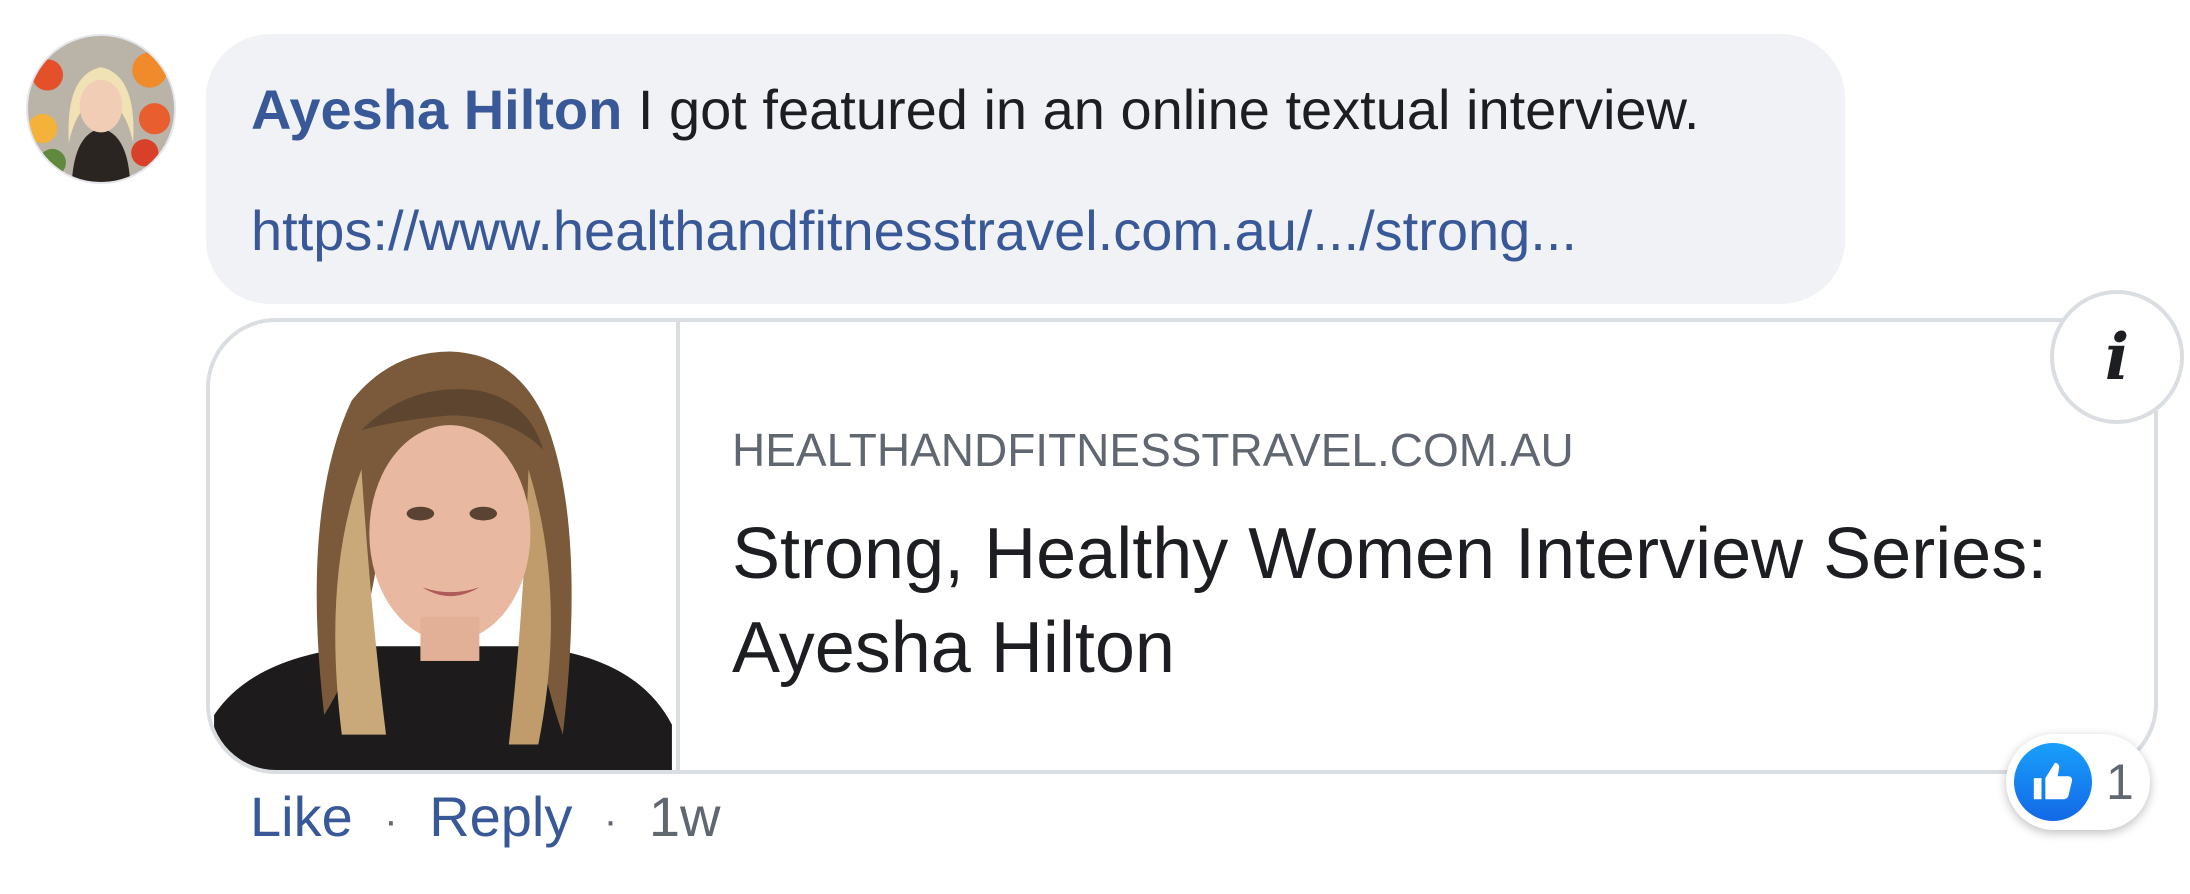 The image size is (2190, 894). Describe the element at coordinates (685, 816) in the screenshot. I see `comment-timestamp: 1w` at that location.